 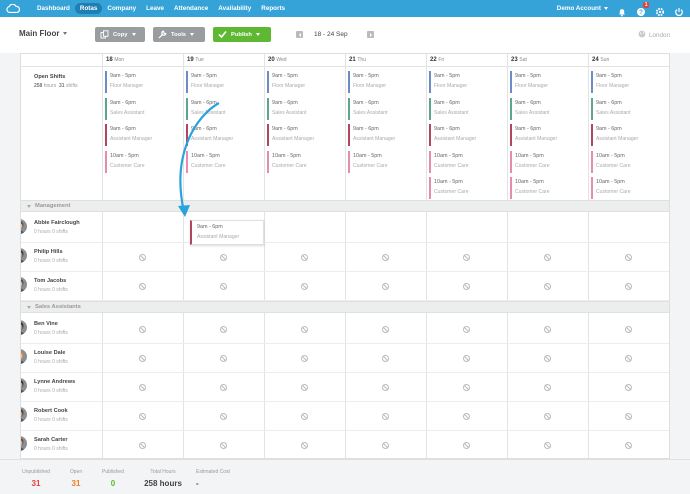 I want to click on employee-name: Louise Dale, so click(x=49, y=353).